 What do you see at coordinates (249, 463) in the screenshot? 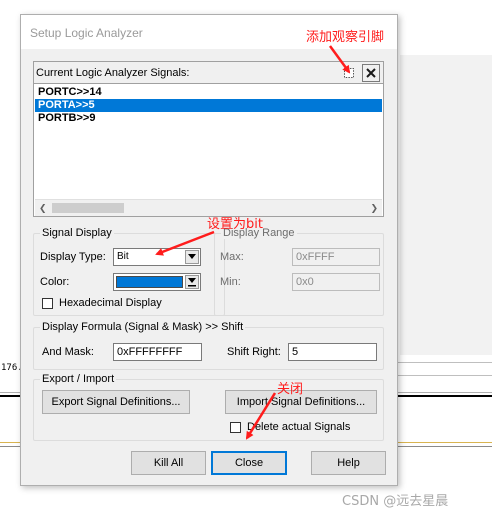
I see `close-button: Close` at bounding box center [249, 463].